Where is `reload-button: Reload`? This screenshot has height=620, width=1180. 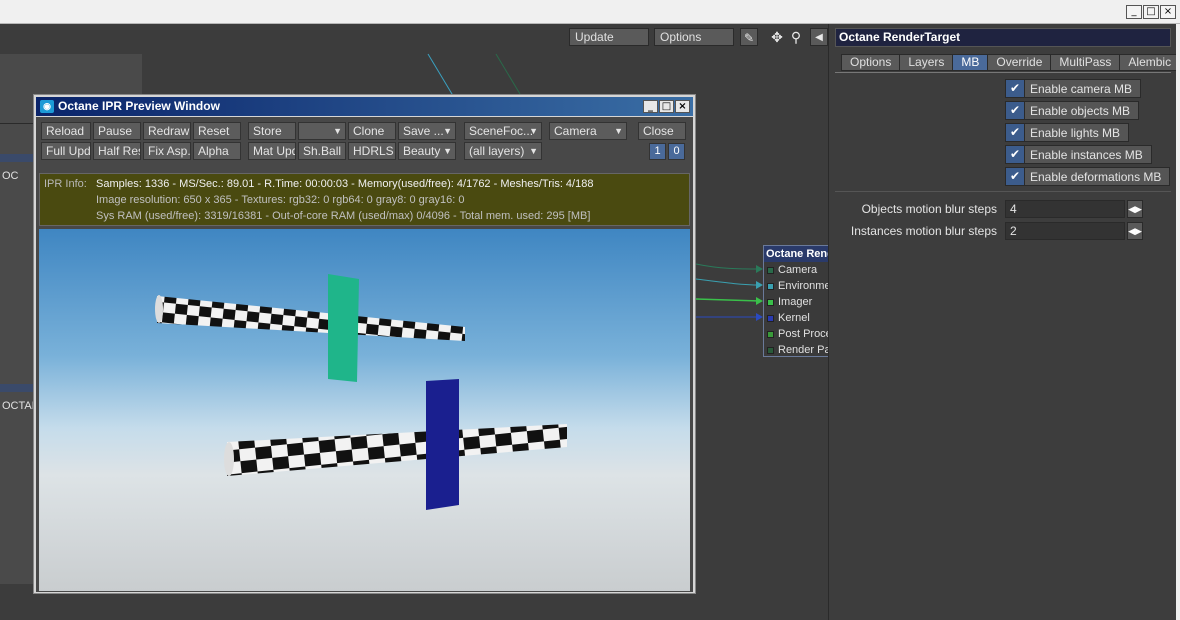 reload-button: Reload is located at coordinates (66, 131).